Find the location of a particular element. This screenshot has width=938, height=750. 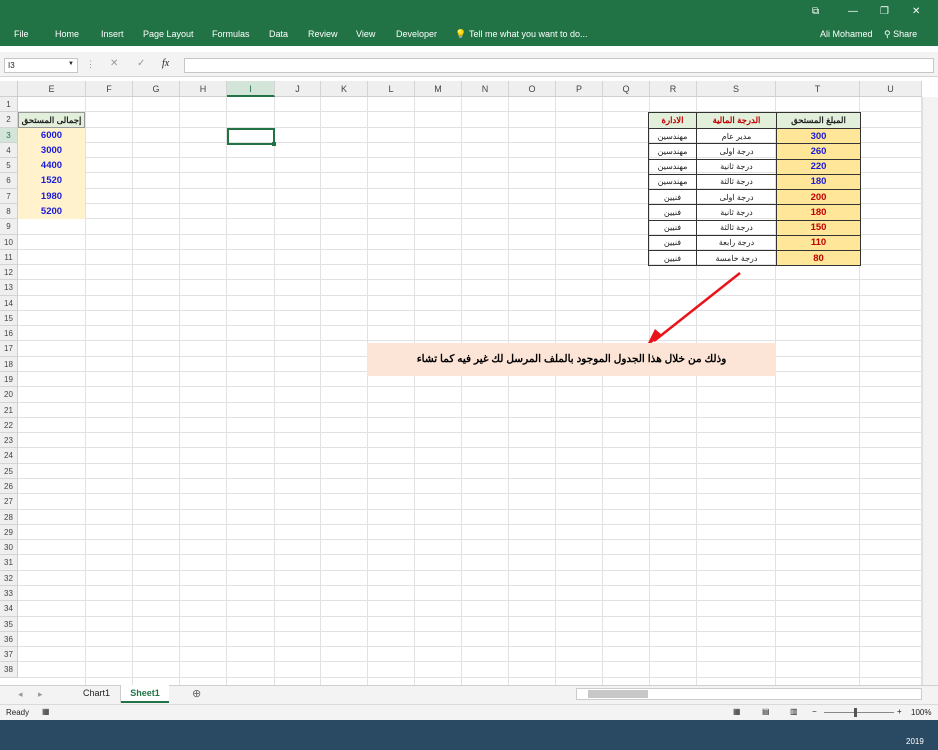

column-header-n: N is located at coordinates (485, 89).